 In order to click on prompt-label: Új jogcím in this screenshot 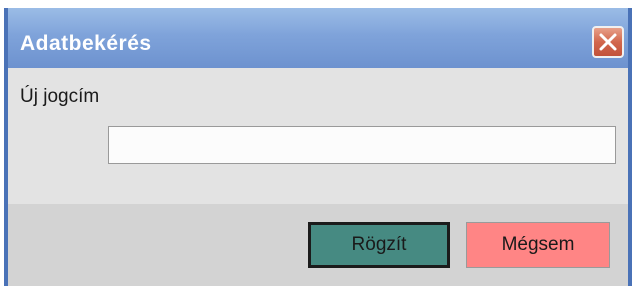, I will do `click(60, 96)`.